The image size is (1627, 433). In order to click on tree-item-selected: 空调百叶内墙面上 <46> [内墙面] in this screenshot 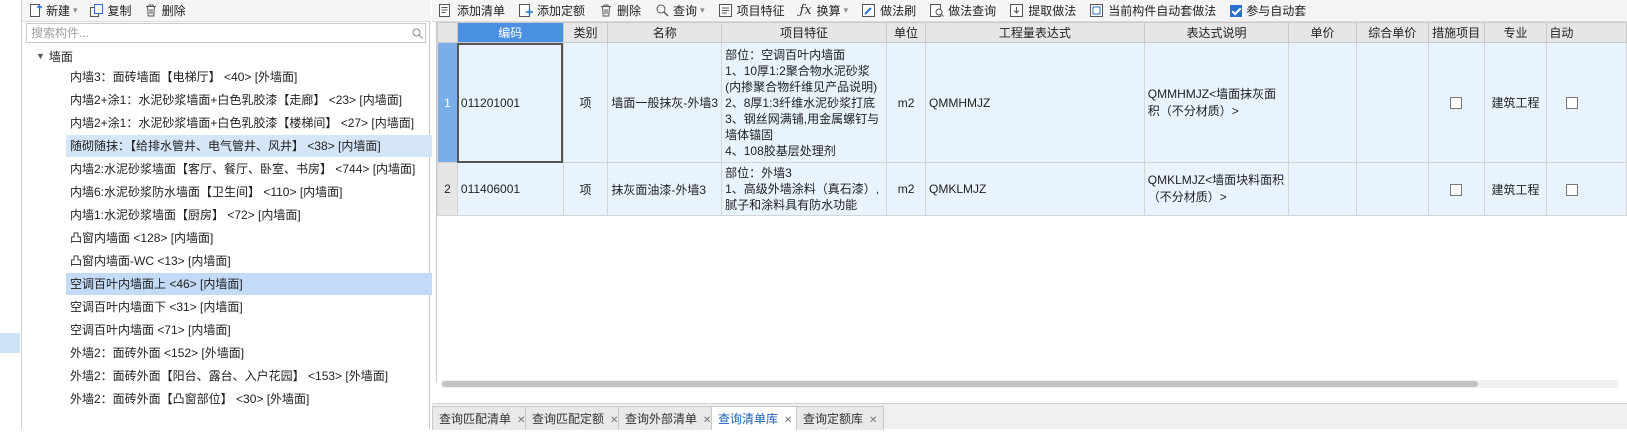, I will do `click(252, 284)`.